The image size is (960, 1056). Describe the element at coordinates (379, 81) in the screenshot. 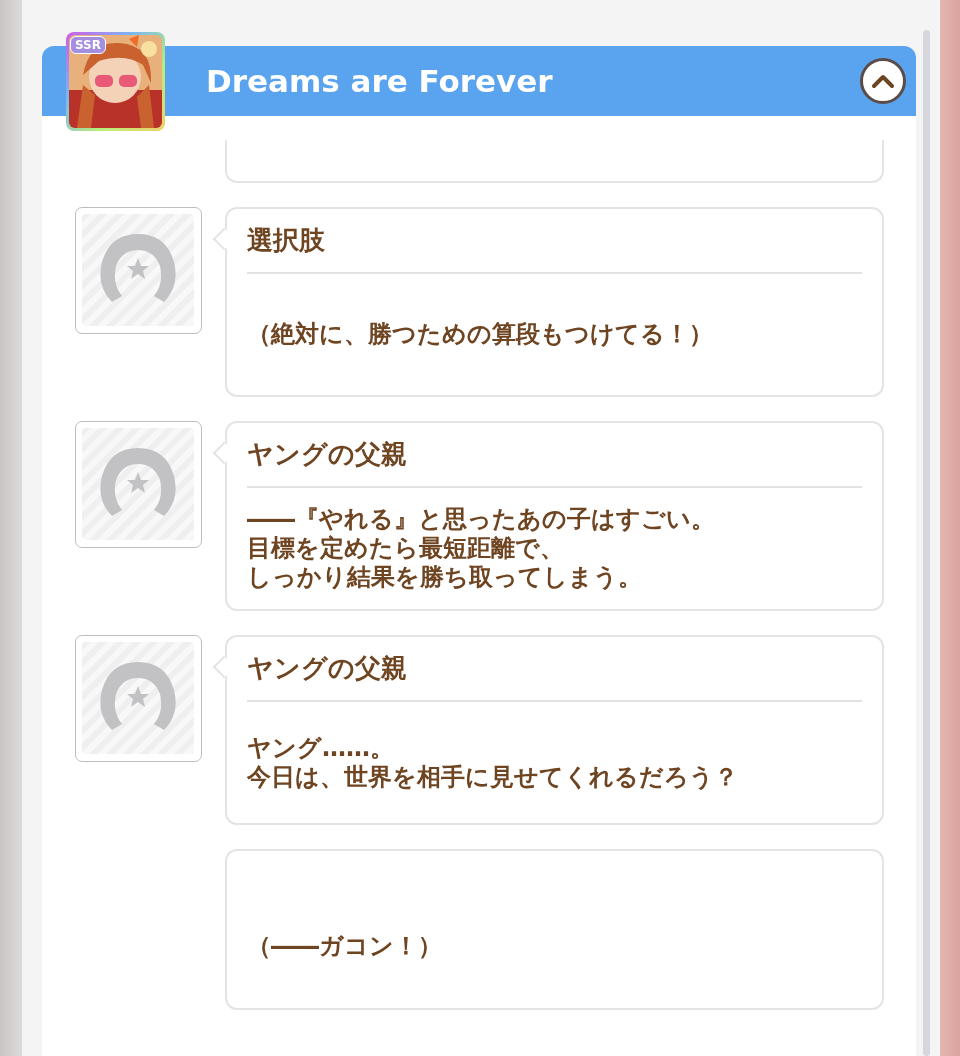

I see `story-title: Dreams are Forever` at that location.